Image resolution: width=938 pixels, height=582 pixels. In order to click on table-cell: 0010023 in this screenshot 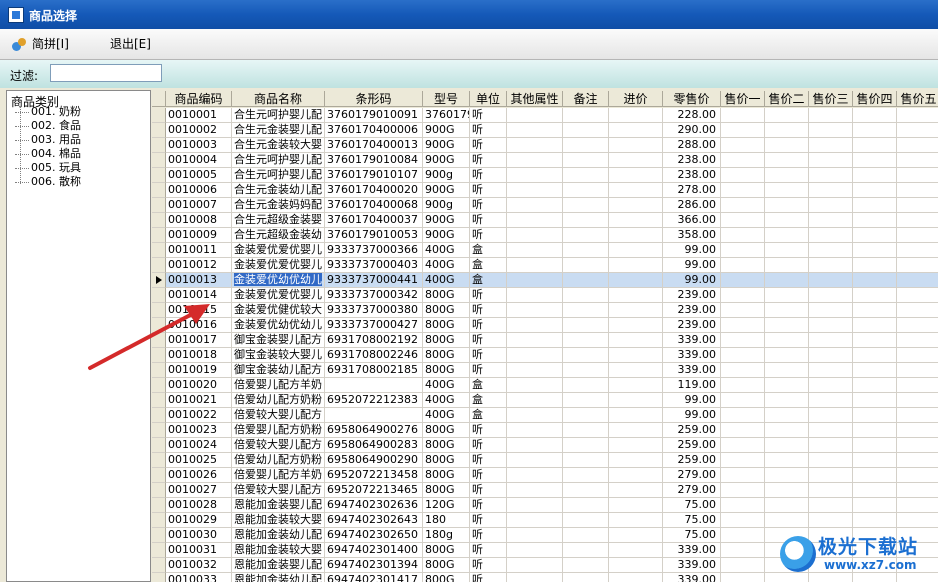, I will do `click(199, 430)`.